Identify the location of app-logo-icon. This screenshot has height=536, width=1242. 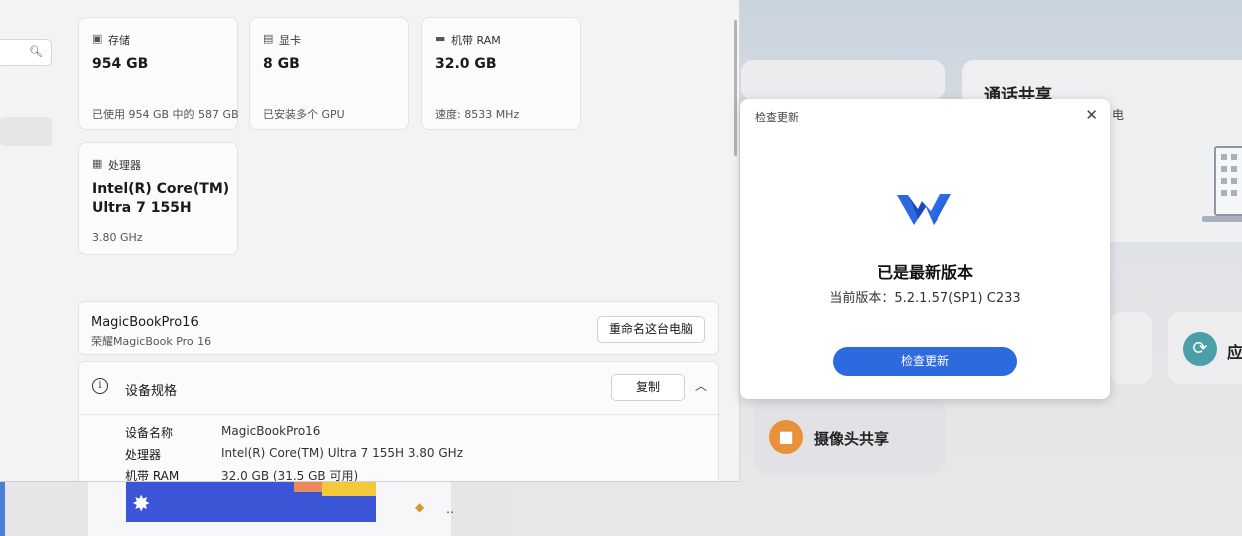
(924, 209).